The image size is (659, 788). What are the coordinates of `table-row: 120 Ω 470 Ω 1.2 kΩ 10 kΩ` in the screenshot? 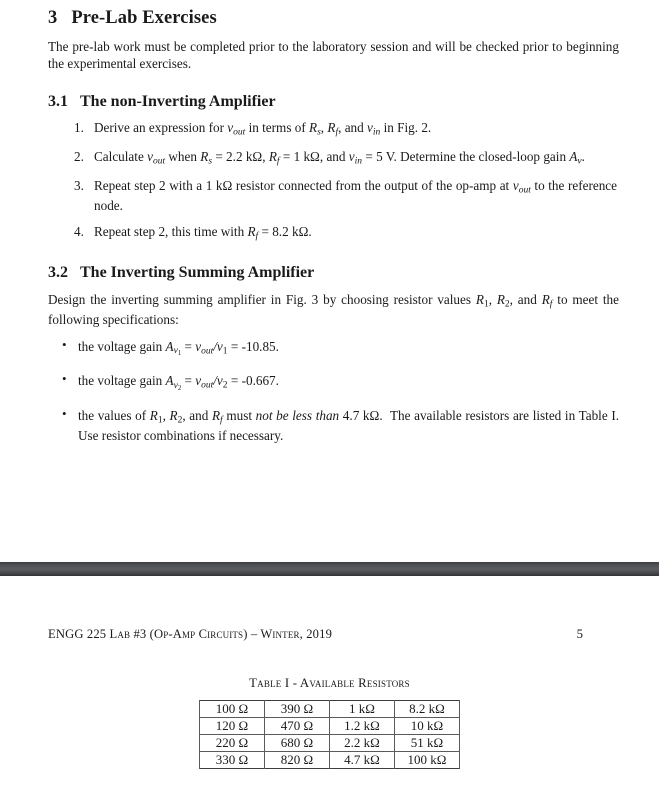 It's located at (329, 726).